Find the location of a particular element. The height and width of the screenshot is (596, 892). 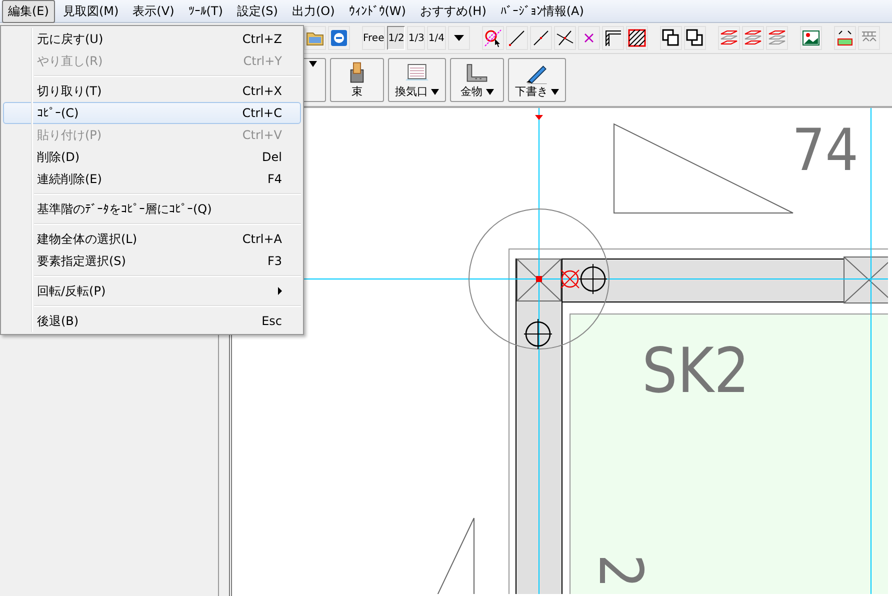

tool-label: 金物 is located at coordinates (471, 91).